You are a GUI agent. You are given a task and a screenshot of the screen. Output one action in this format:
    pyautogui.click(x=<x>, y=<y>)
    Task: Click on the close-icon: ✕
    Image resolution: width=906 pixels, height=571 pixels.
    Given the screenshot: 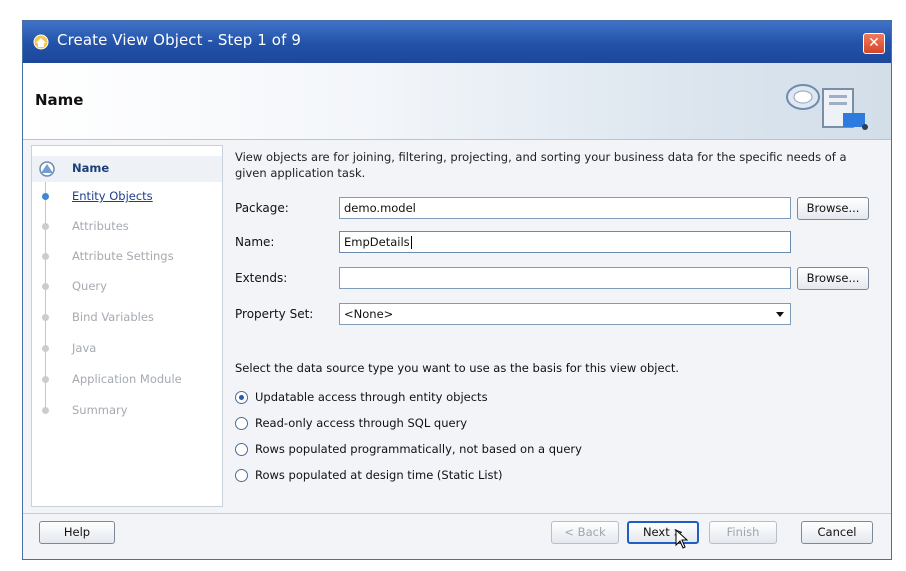 What is the action you would take?
    pyautogui.click(x=874, y=43)
    